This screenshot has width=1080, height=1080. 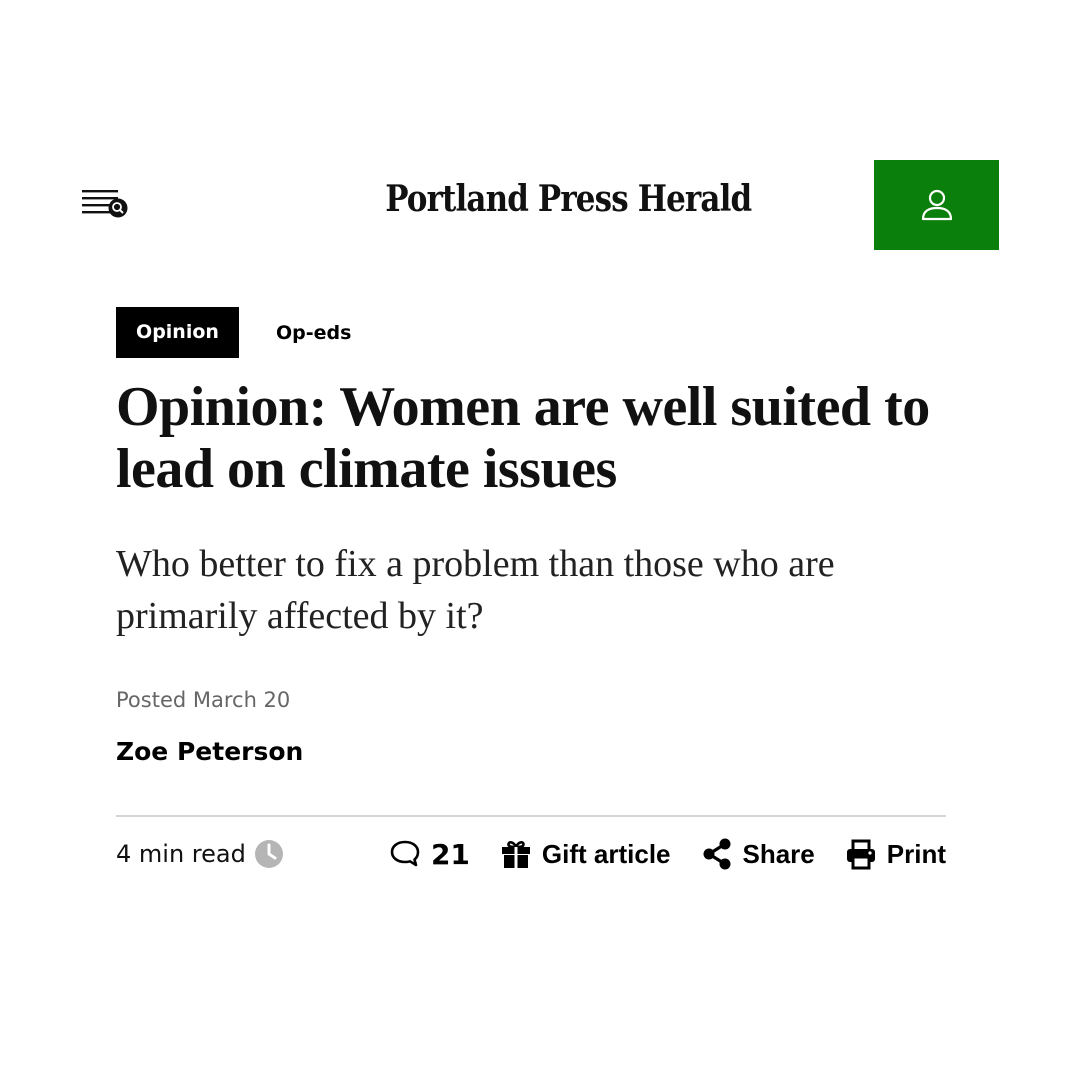 I want to click on section-tags: Opinion Op-eds, so click(x=233, y=332).